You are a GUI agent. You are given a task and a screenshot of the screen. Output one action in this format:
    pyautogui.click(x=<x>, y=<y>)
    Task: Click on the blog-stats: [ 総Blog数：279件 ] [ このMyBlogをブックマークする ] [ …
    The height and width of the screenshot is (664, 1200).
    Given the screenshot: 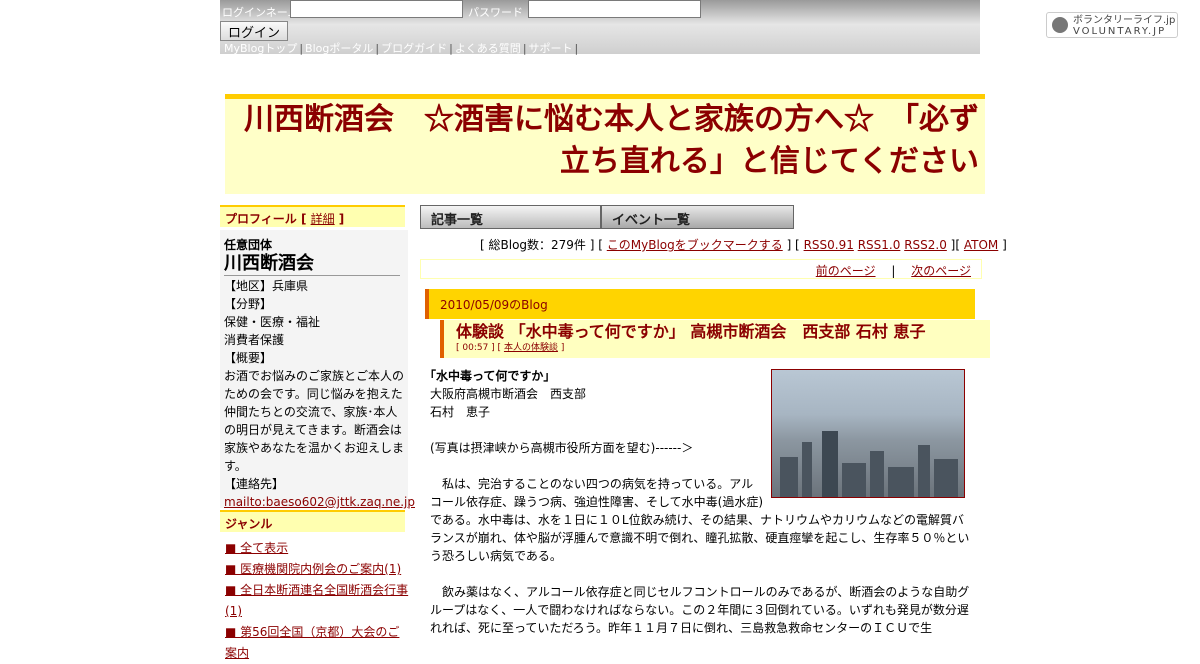 What is the action you would take?
    pyautogui.click(x=743, y=244)
    